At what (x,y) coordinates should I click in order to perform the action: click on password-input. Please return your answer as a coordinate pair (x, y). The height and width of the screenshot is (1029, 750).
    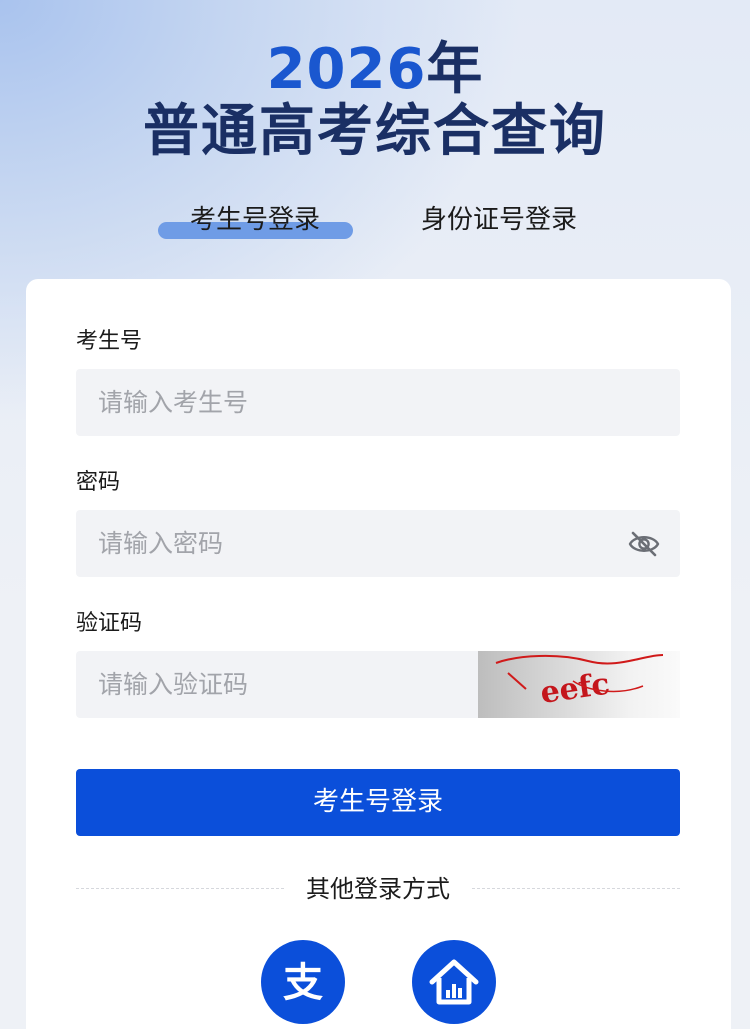
    Looking at the image, I should click on (378, 543).